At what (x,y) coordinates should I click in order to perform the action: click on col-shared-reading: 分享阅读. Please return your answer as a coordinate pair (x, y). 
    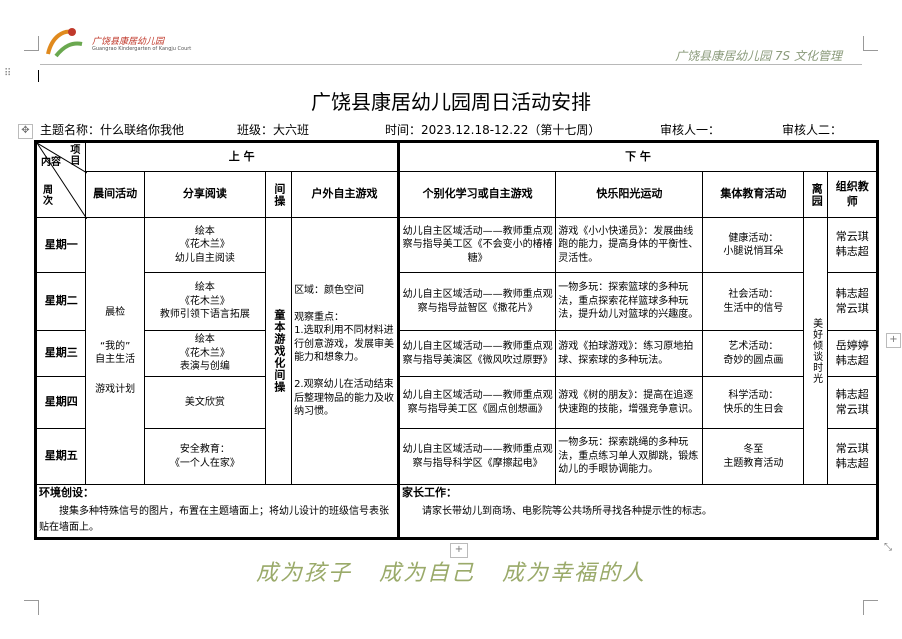
    Looking at the image, I should click on (204, 194).